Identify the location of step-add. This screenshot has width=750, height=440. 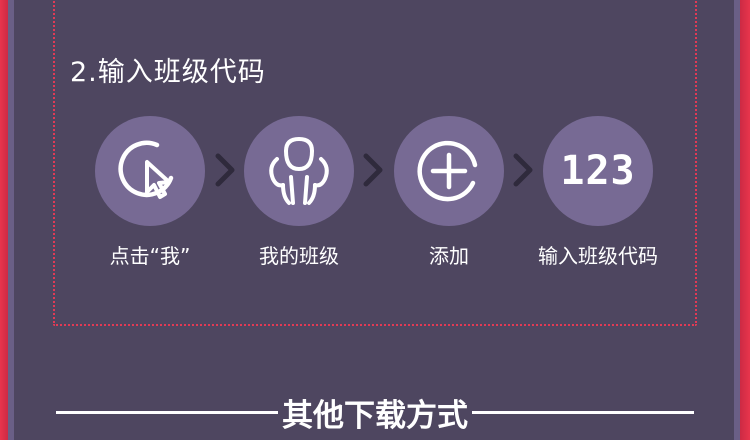
(449, 171).